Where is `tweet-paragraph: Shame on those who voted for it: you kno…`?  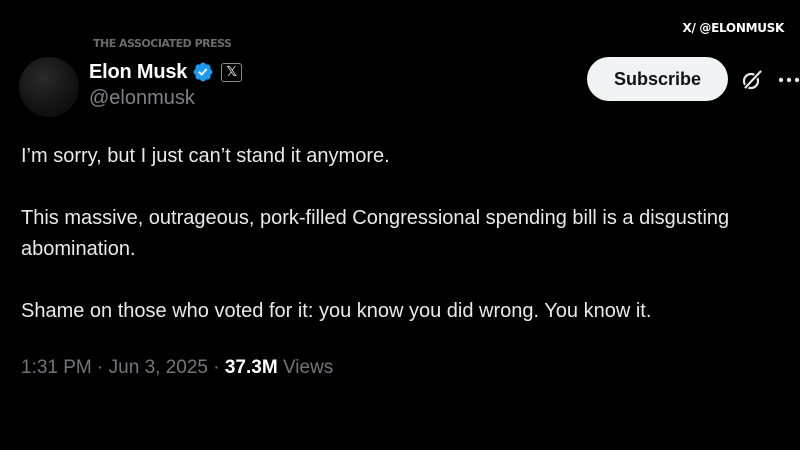
tweet-paragraph: Shame on those who voted for it: you kno… is located at coordinates (336, 311).